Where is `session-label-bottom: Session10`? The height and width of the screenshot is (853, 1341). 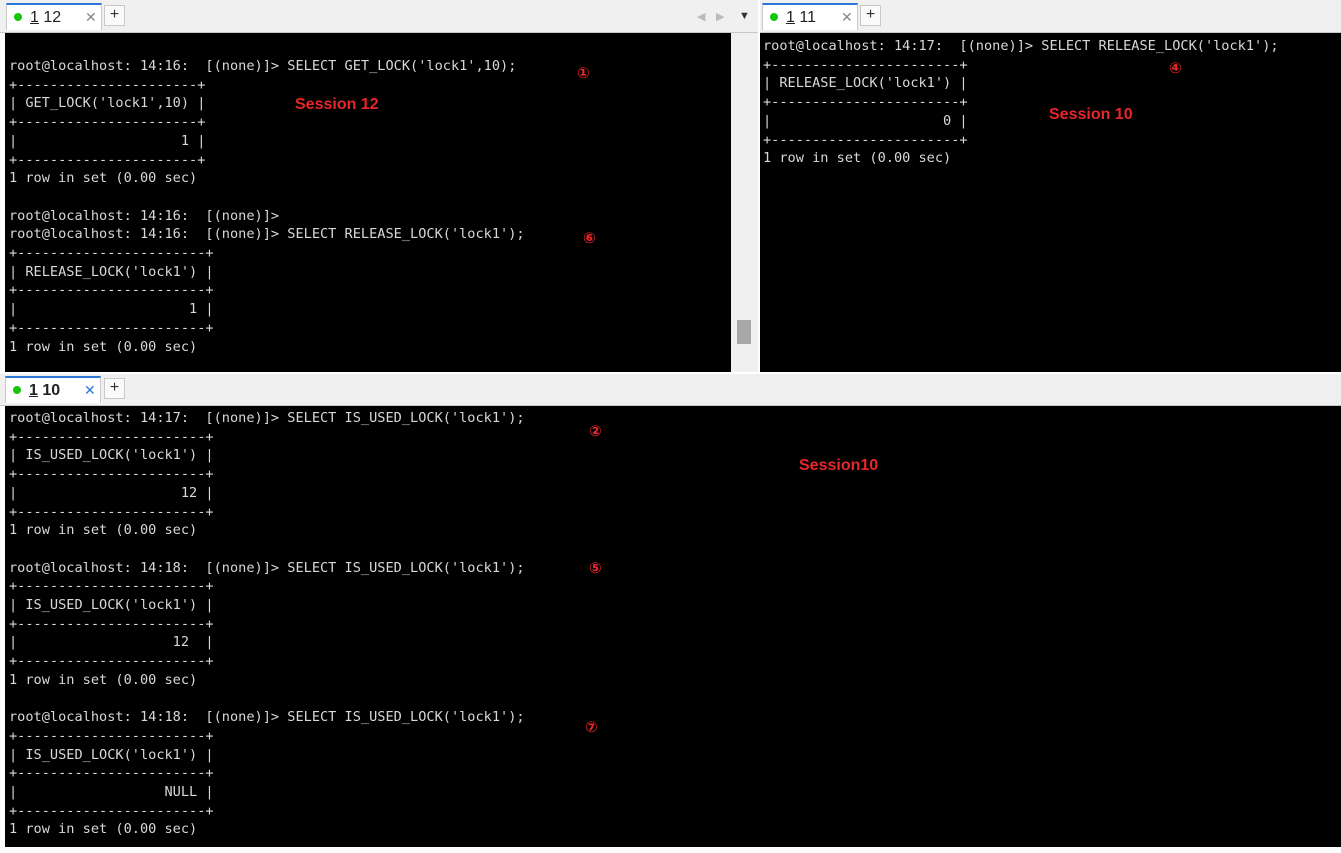 session-label-bottom: Session10 is located at coordinates (839, 465).